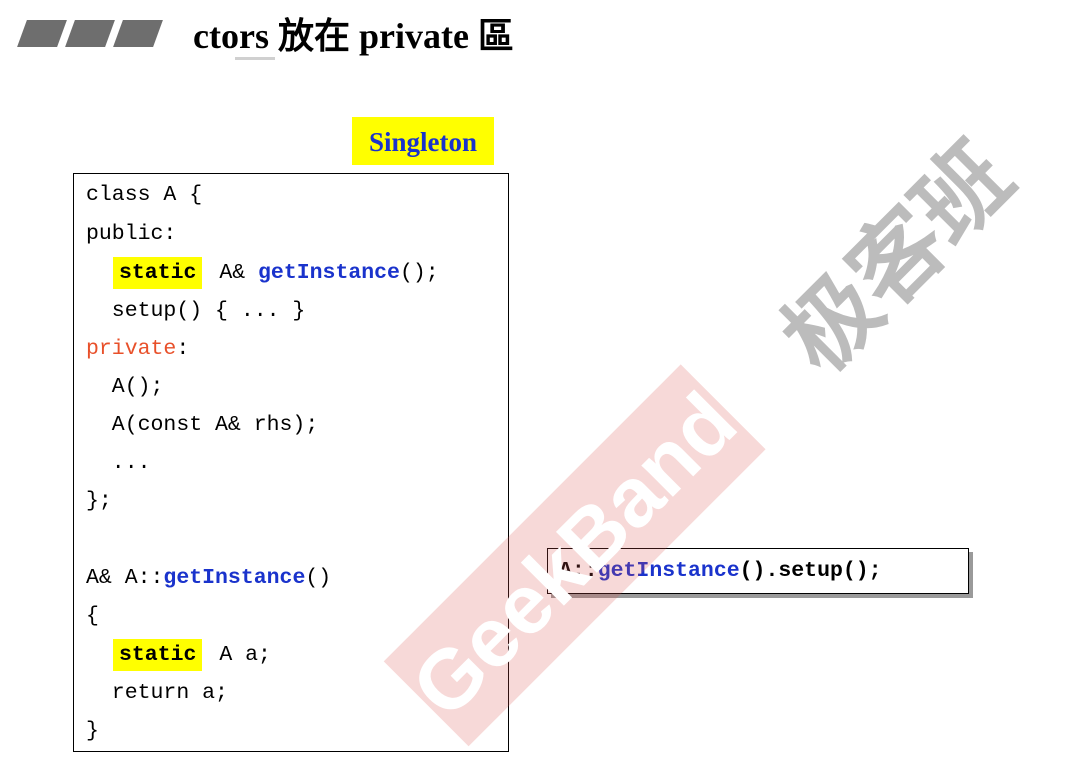  Describe the element at coordinates (255, 58) in the screenshot. I see `title-underline` at that location.